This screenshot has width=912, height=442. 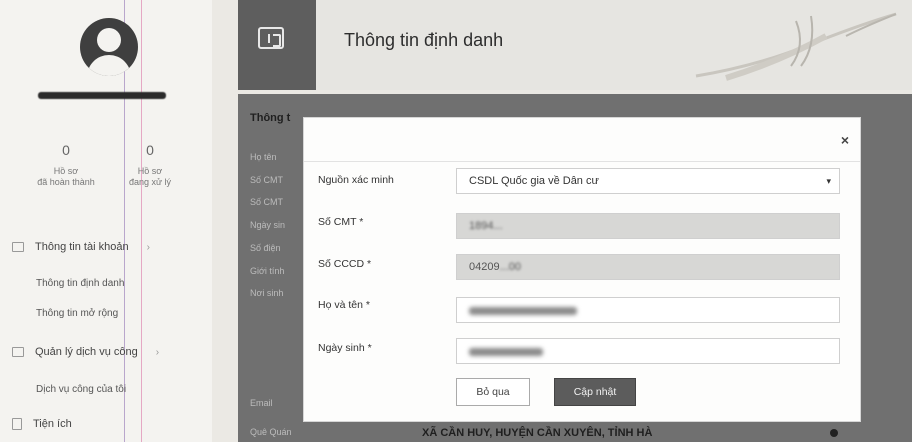 I want to click on field-label: Họ tên, so click(x=263, y=157).